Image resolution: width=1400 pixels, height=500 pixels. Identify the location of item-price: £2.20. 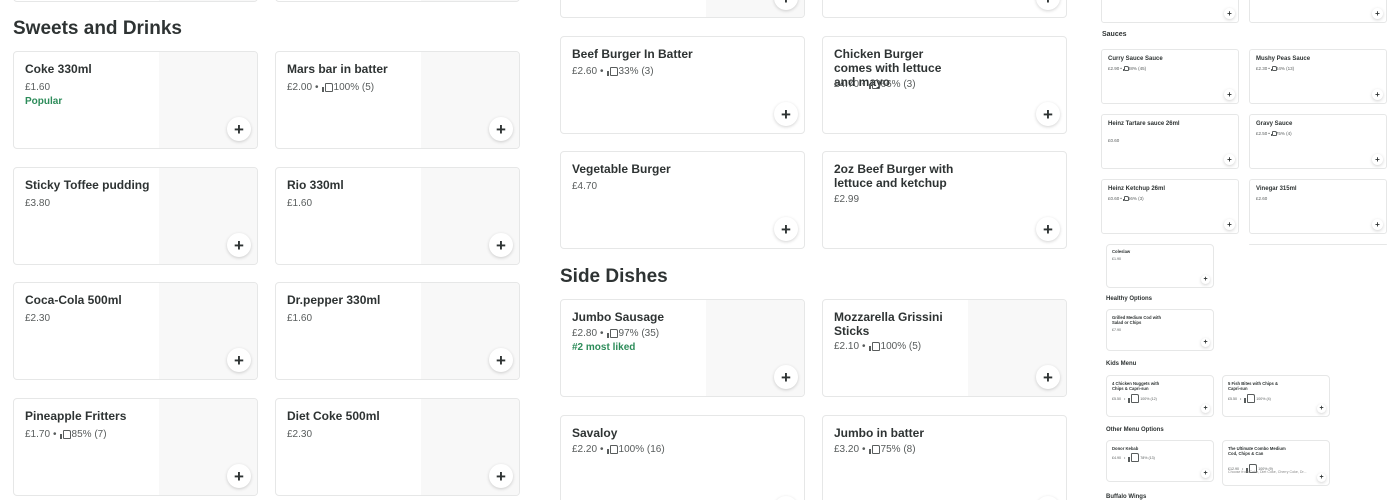
(585, 449).